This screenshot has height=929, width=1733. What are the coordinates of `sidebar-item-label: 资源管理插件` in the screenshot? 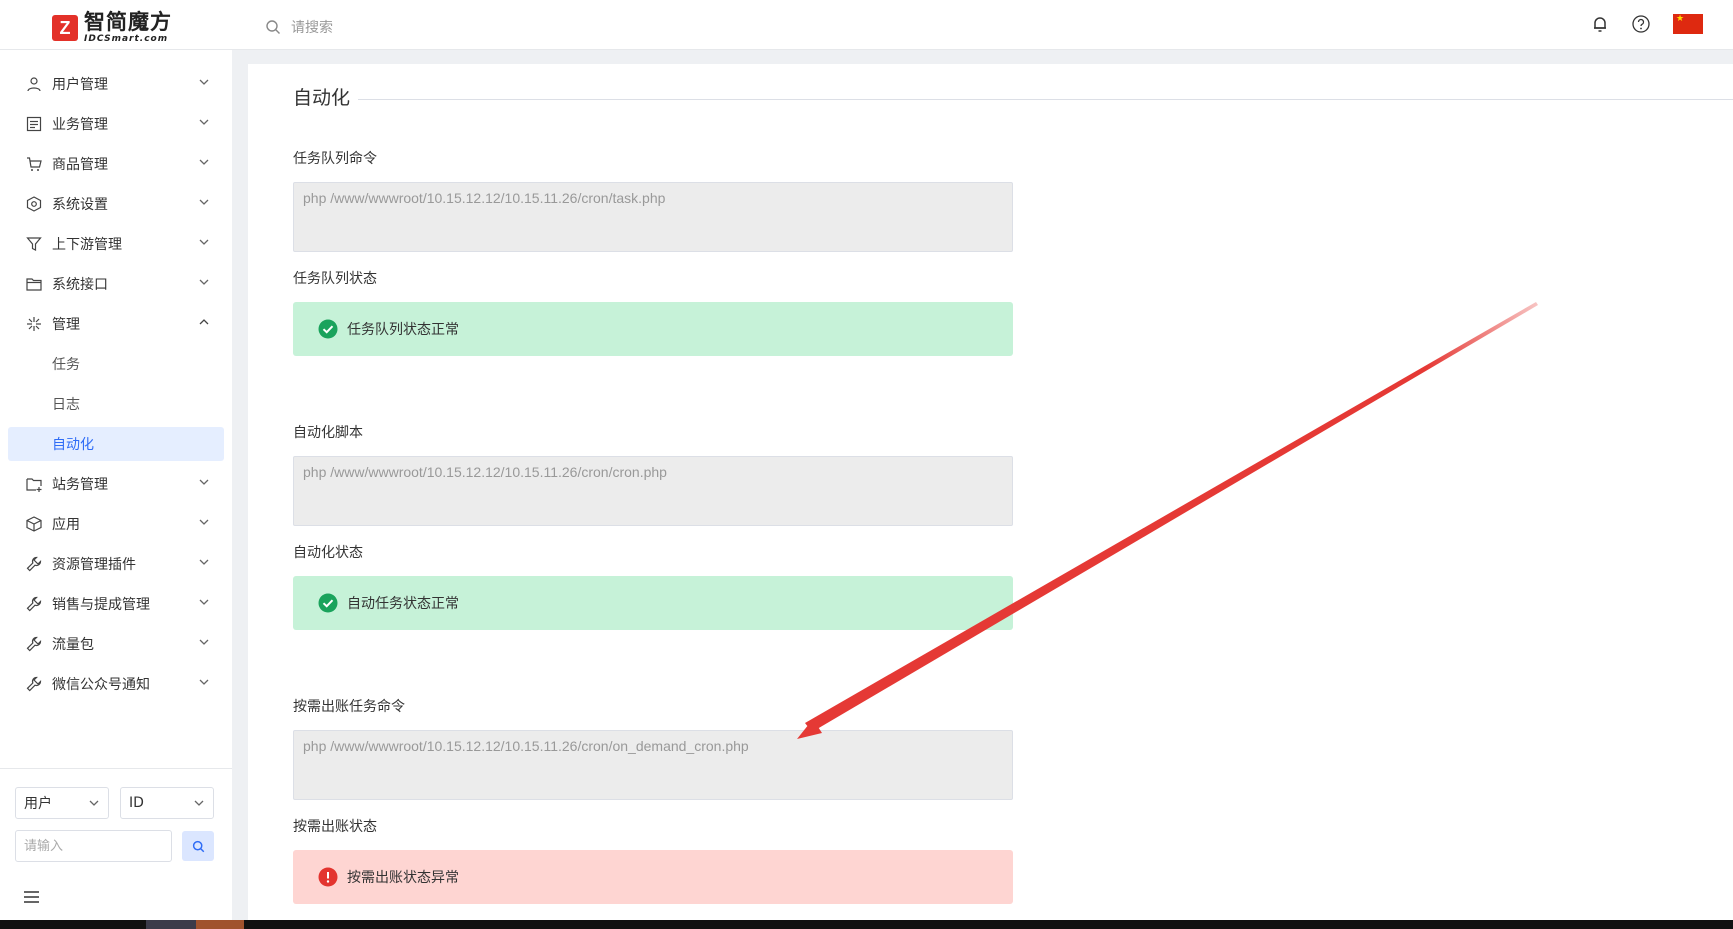 It's located at (94, 565).